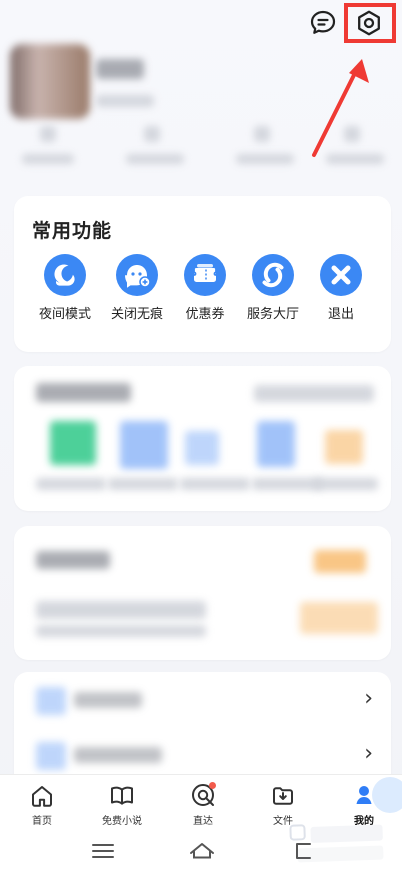 The height and width of the screenshot is (875, 402). I want to click on nav-home: 首页, so click(42, 804).